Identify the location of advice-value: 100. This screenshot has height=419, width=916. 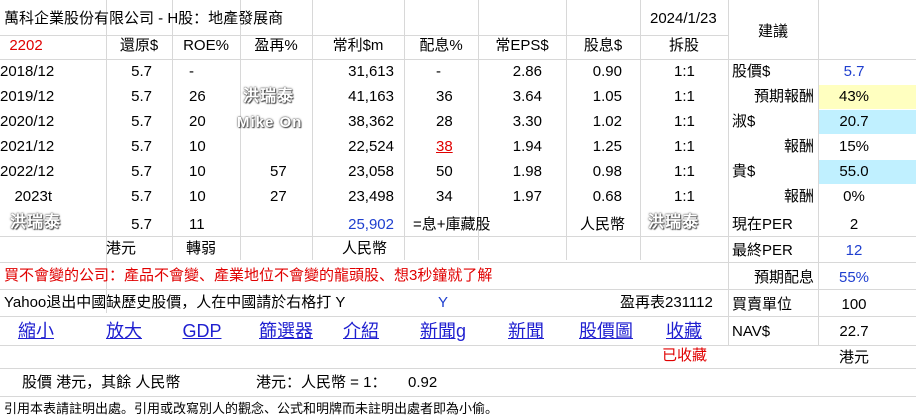
(854, 304).